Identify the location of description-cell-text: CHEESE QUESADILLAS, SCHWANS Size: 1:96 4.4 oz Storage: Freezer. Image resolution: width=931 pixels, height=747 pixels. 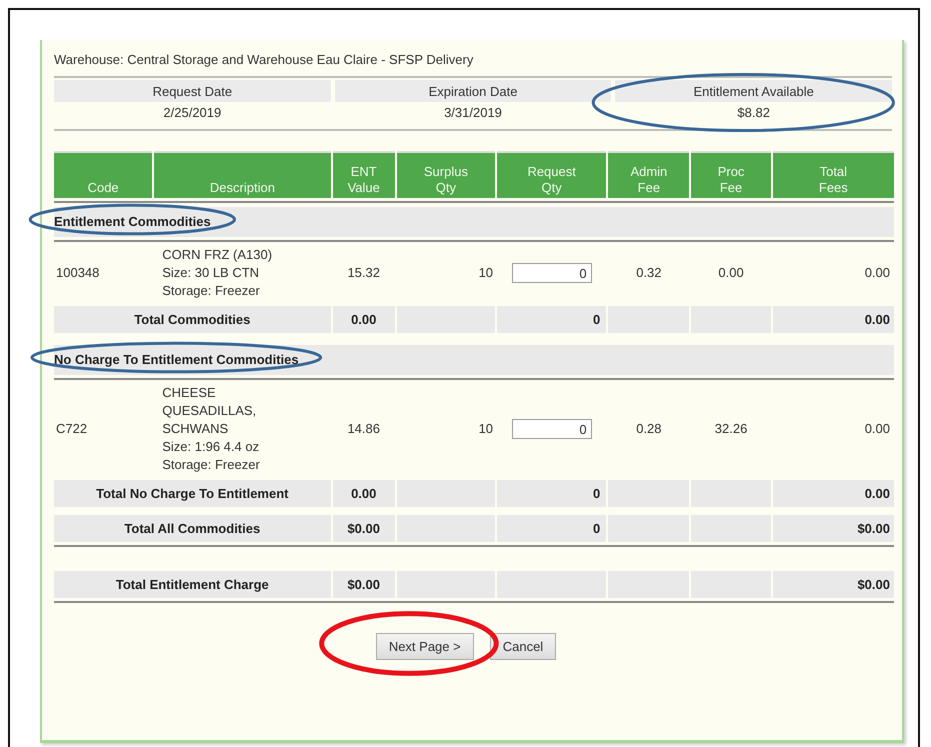
(211, 429).